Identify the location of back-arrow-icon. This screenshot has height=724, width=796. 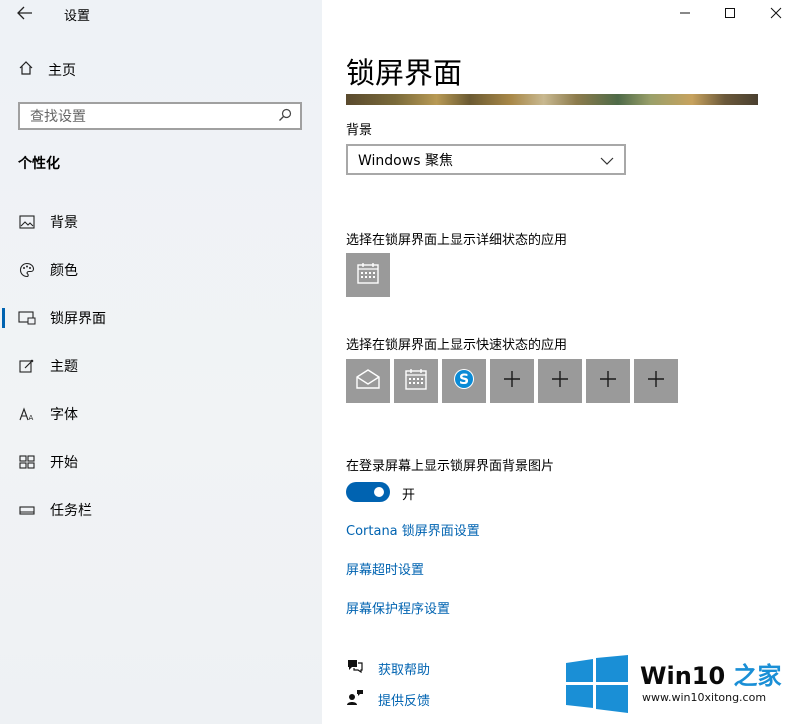
(25, 13).